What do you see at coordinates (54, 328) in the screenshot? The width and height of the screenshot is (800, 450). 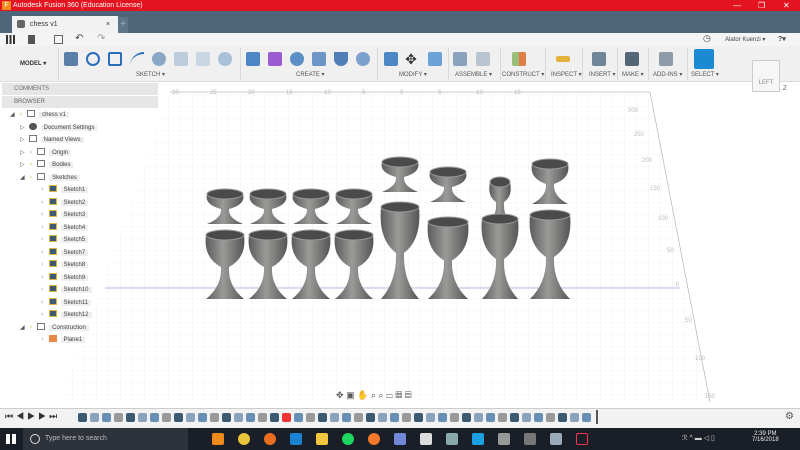 I see `tree-item-construction: ◢ ♀ Construction` at bounding box center [54, 328].